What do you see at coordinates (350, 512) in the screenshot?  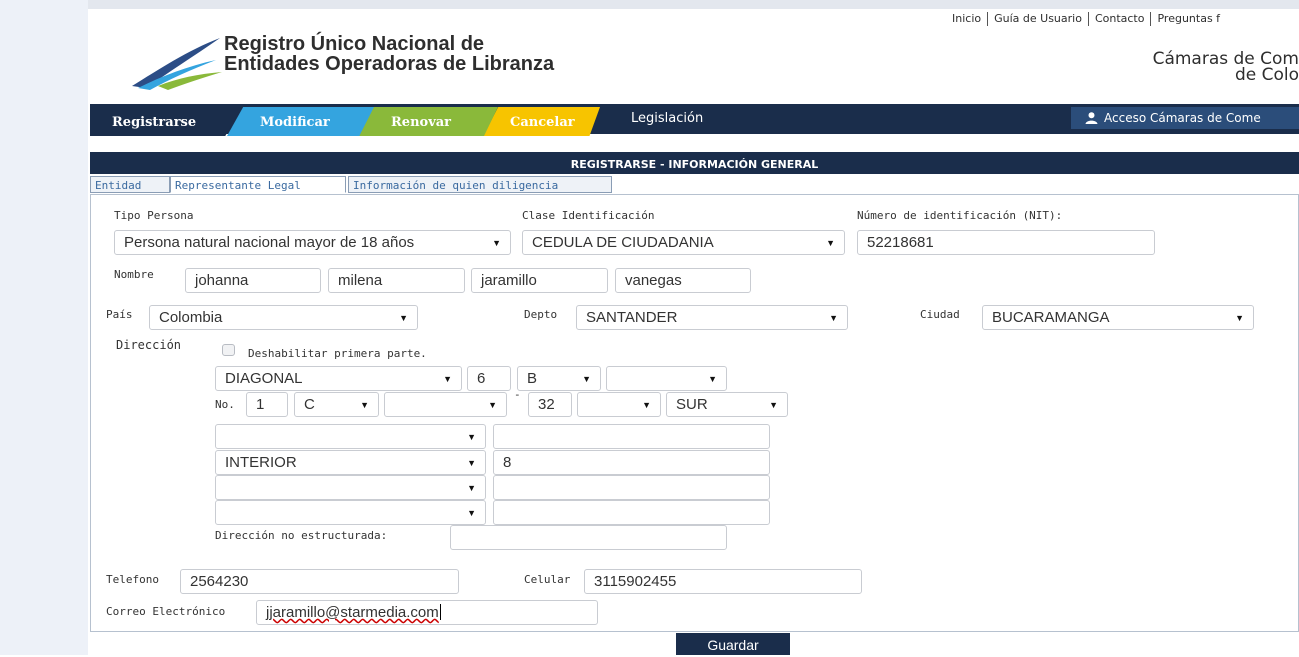 I see `complemento4-select: ▼` at bounding box center [350, 512].